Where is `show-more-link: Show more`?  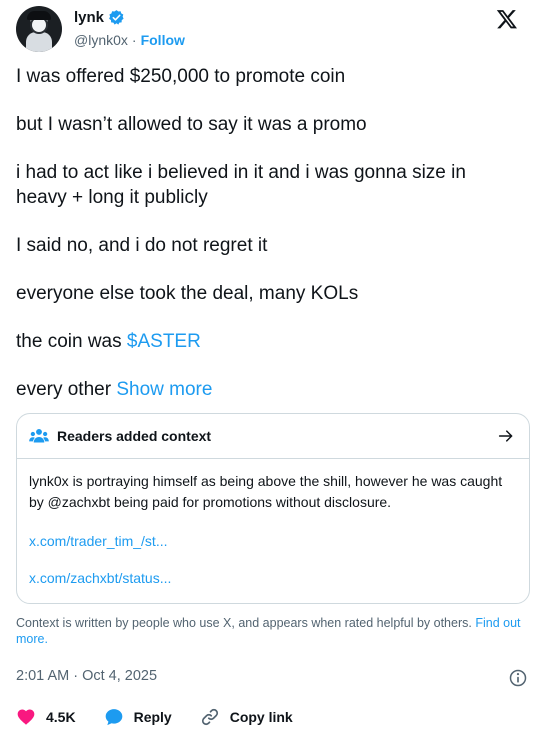
show-more-link: Show more is located at coordinates (164, 389).